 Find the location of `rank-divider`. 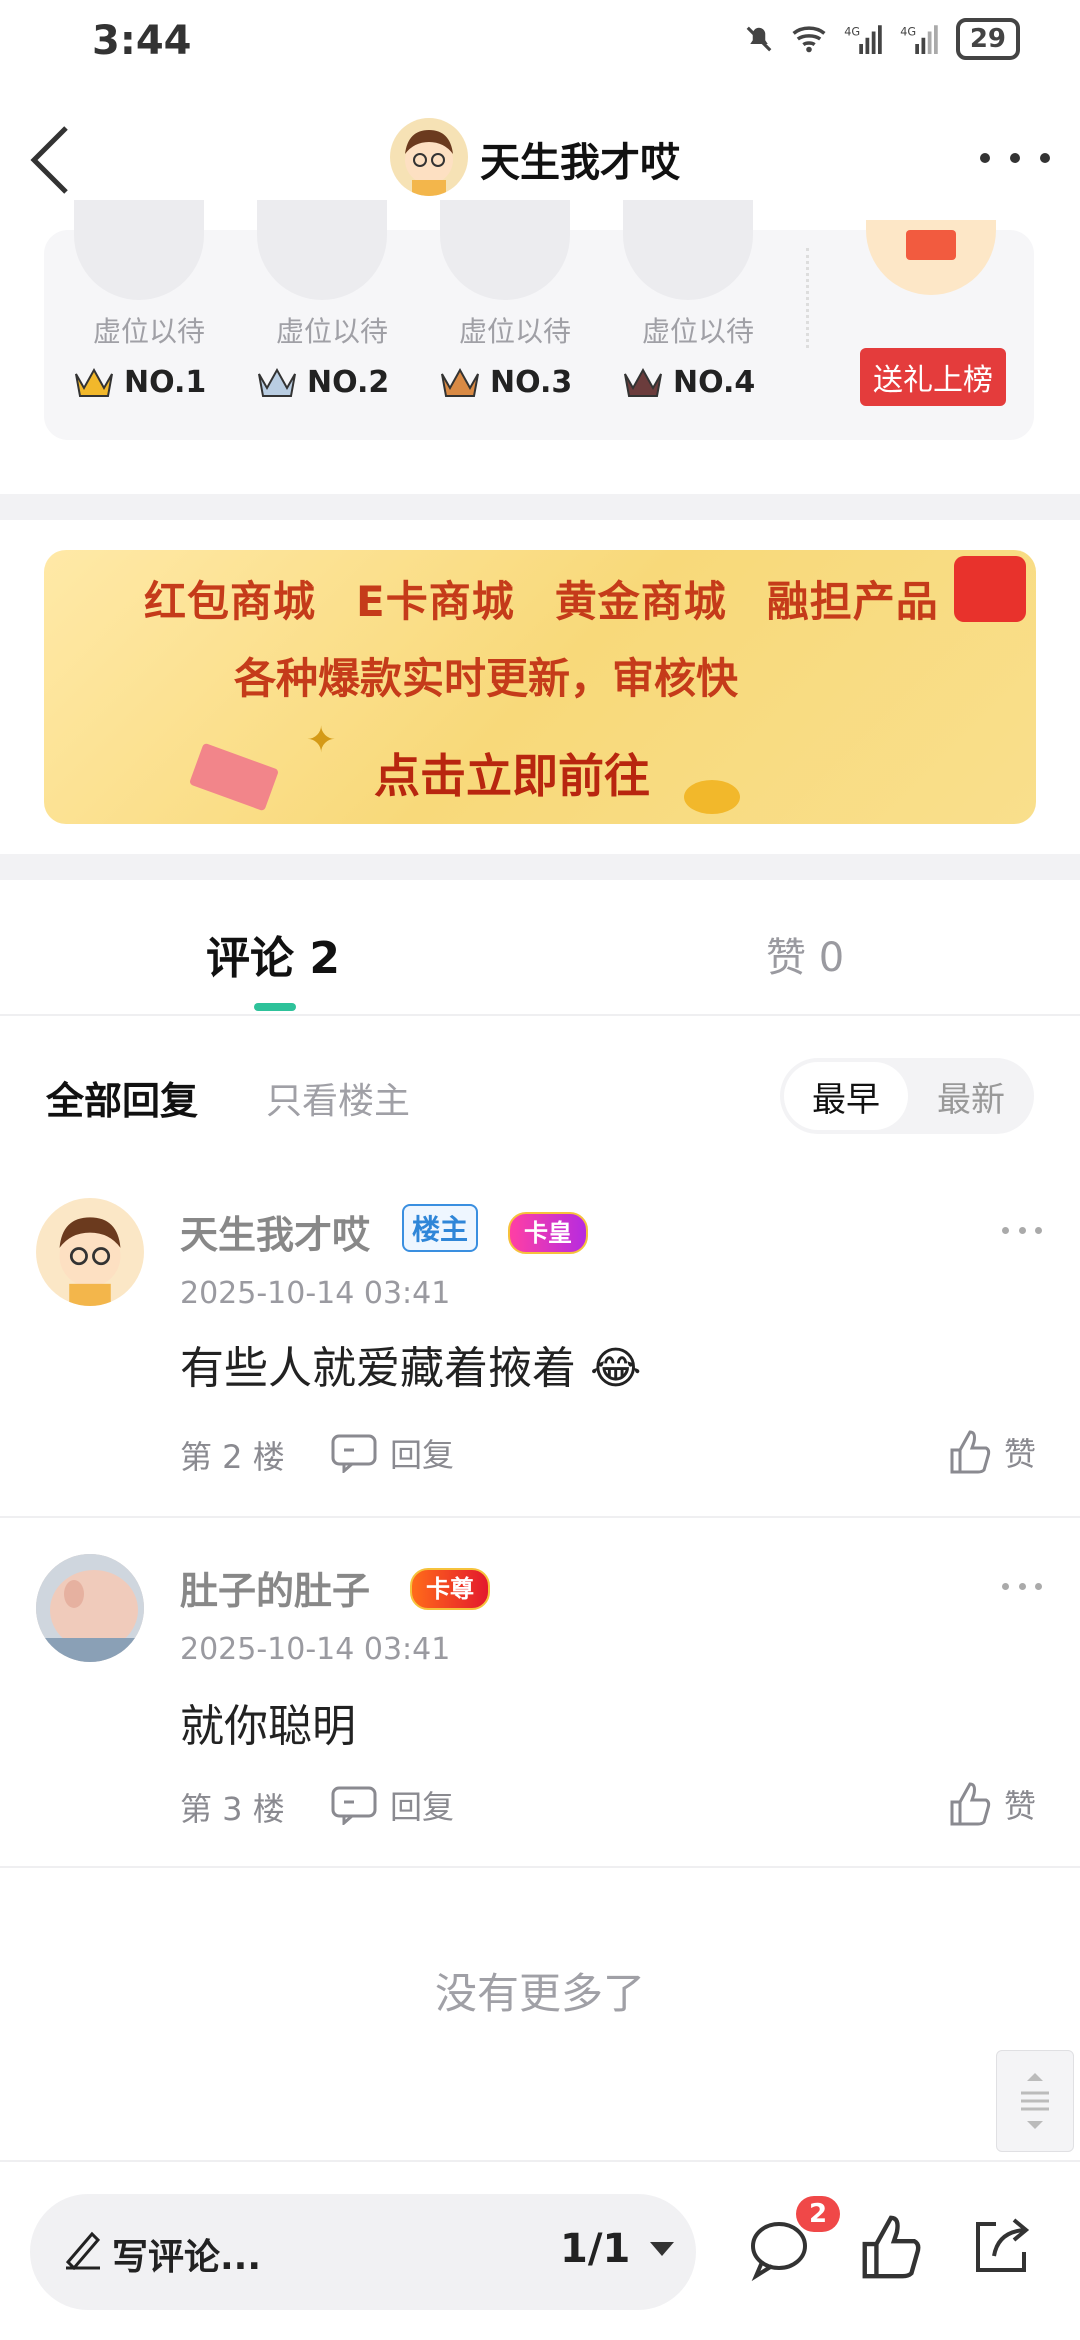

rank-divider is located at coordinates (807, 298).